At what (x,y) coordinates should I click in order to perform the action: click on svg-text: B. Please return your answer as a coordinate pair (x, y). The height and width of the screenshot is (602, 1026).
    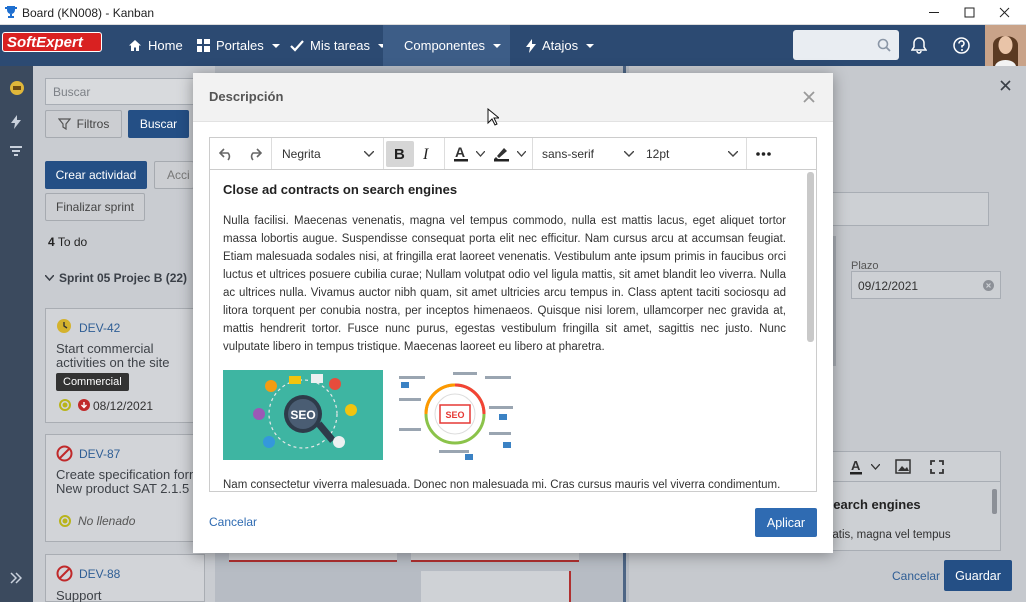
    Looking at the image, I should click on (399, 154).